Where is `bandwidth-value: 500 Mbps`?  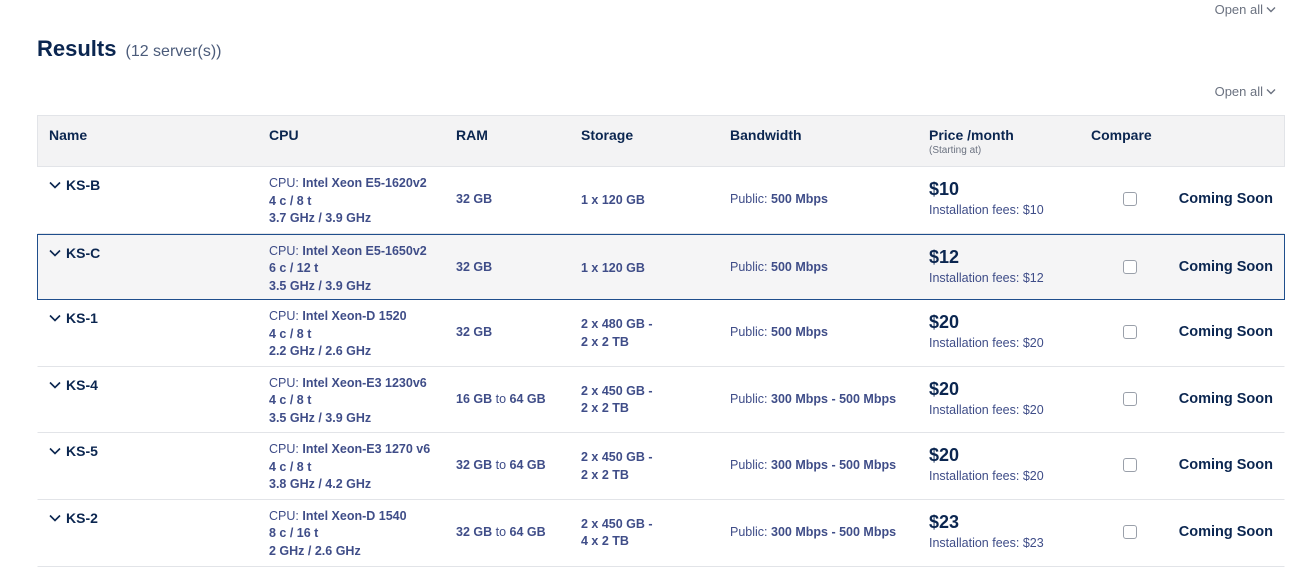
bandwidth-value: 500 Mbps is located at coordinates (799, 266).